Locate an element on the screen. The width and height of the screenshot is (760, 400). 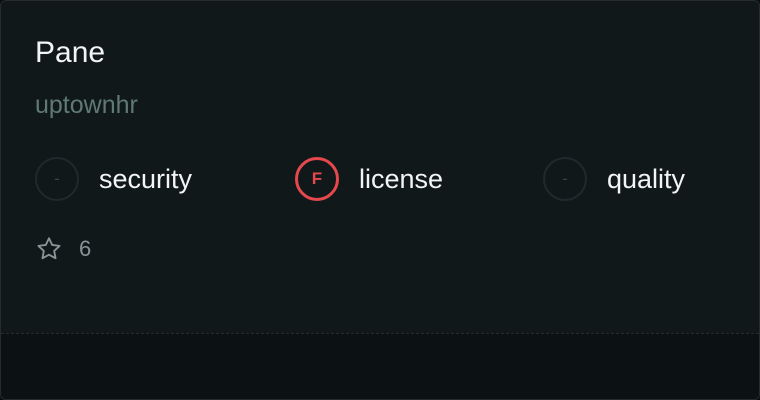
star-icon is located at coordinates (49, 248).